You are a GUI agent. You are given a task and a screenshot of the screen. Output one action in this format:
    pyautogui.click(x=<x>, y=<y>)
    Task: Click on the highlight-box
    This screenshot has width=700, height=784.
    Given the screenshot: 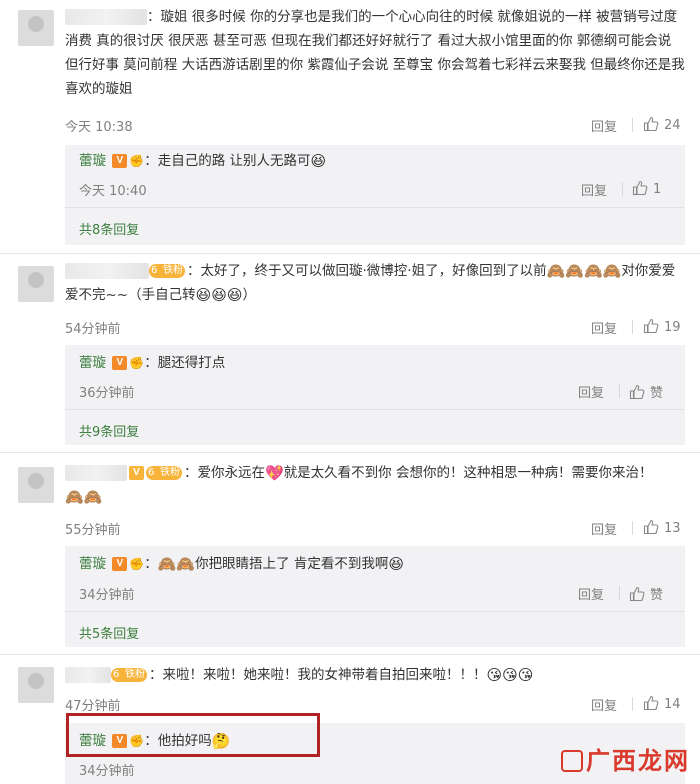 What is the action you would take?
    pyautogui.click(x=193, y=735)
    